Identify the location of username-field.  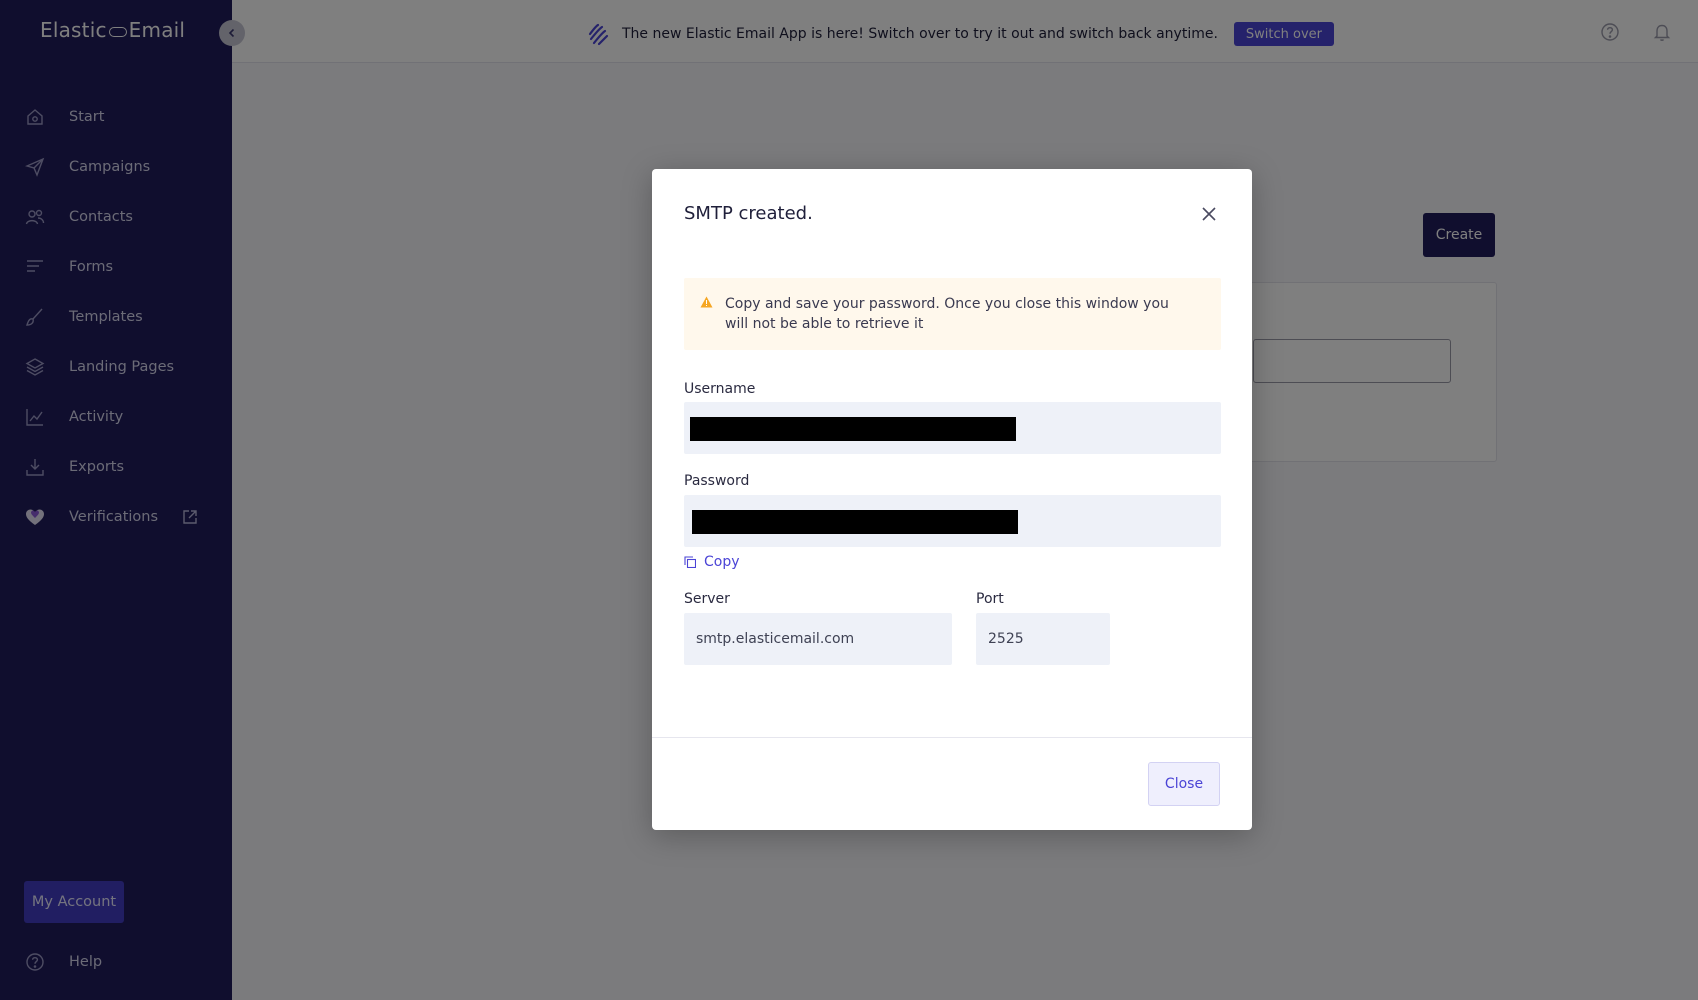
(952, 428).